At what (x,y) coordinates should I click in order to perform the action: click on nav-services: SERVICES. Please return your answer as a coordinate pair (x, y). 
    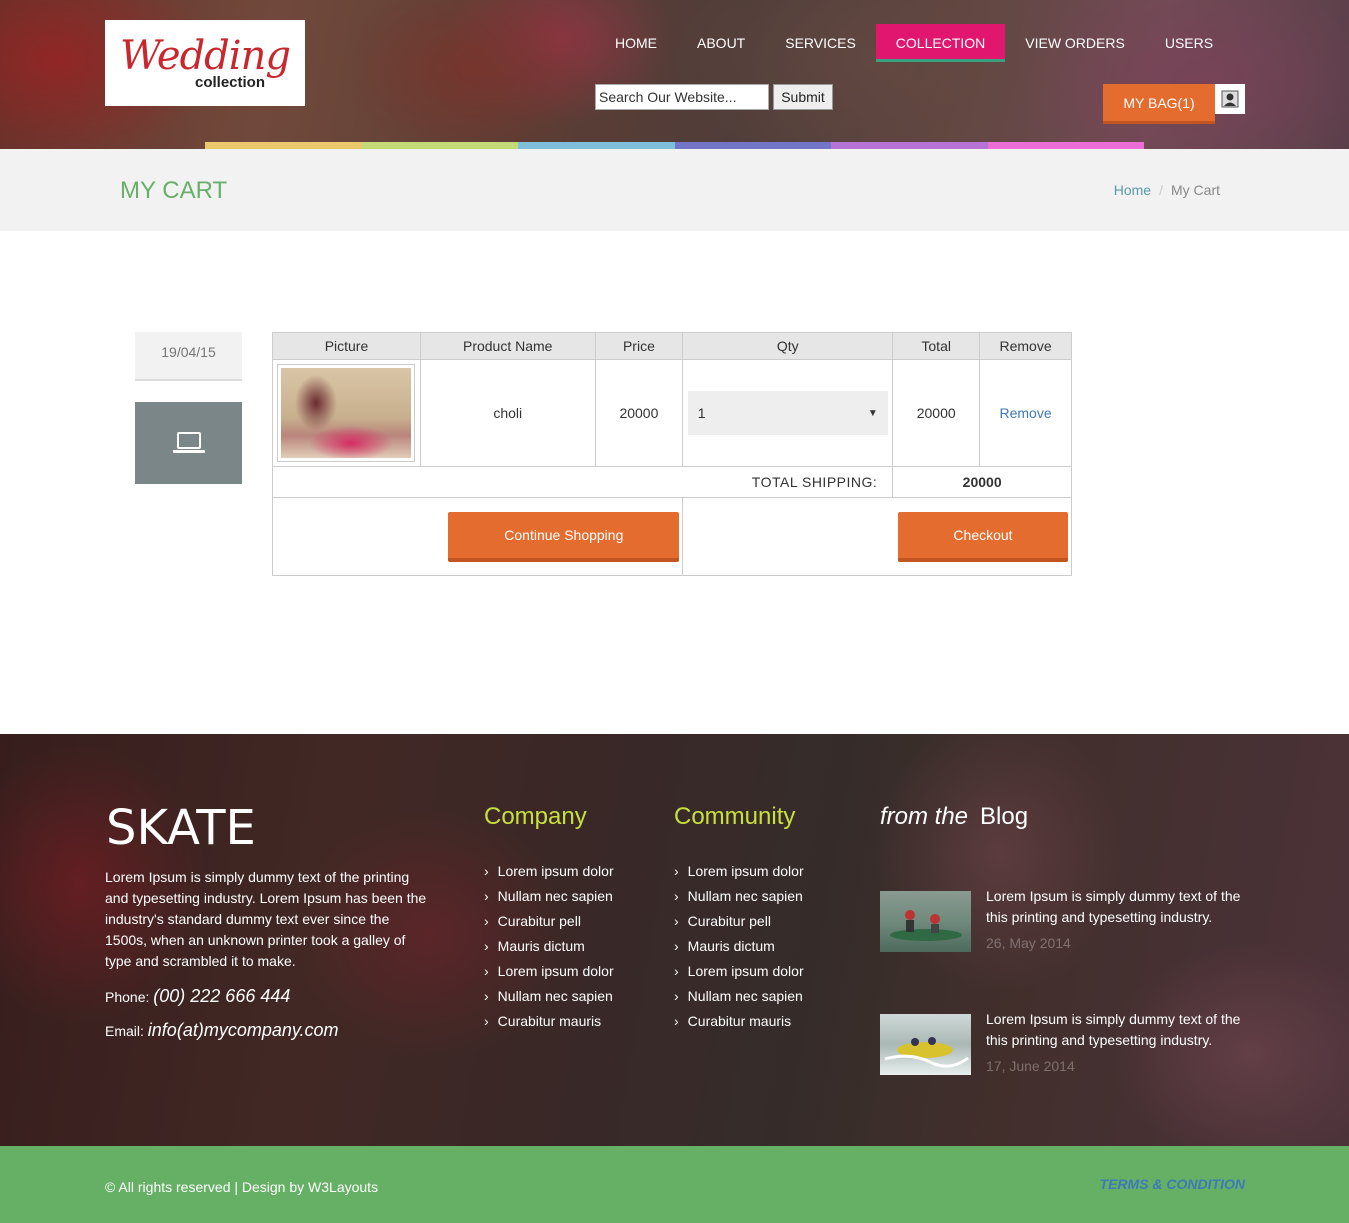
    Looking at the image, I should click on (820, 43).